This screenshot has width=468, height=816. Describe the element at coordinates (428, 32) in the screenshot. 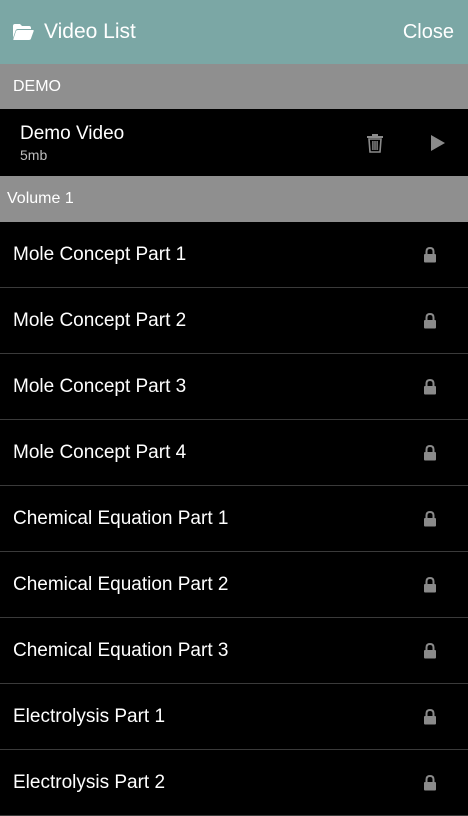

I see `close-button: Close` at that location.